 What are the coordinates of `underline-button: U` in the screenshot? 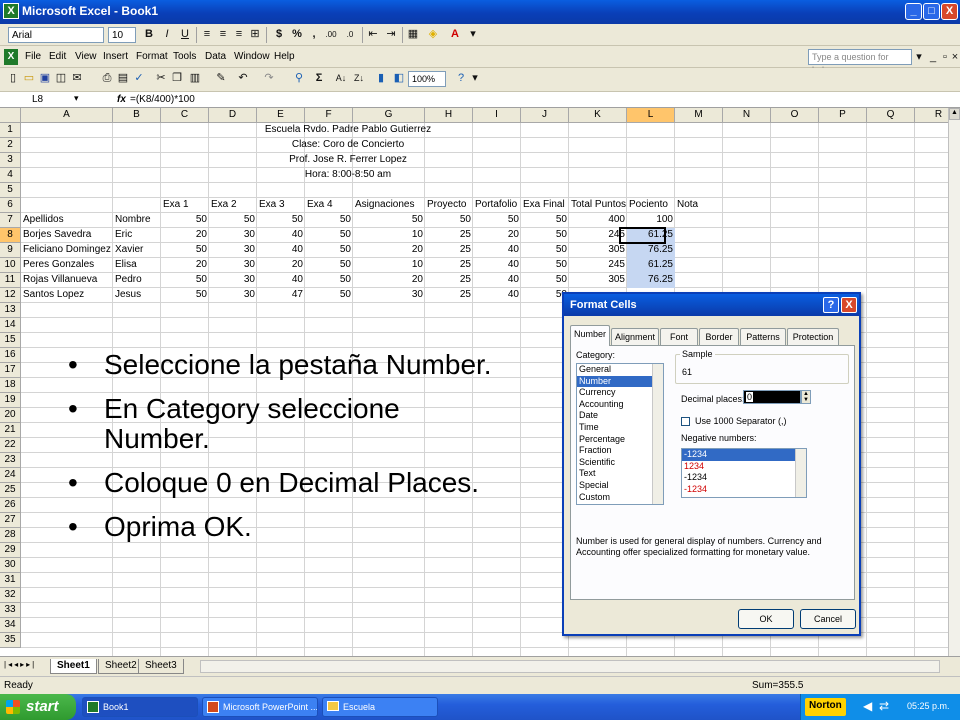 It's located at (185, 35).